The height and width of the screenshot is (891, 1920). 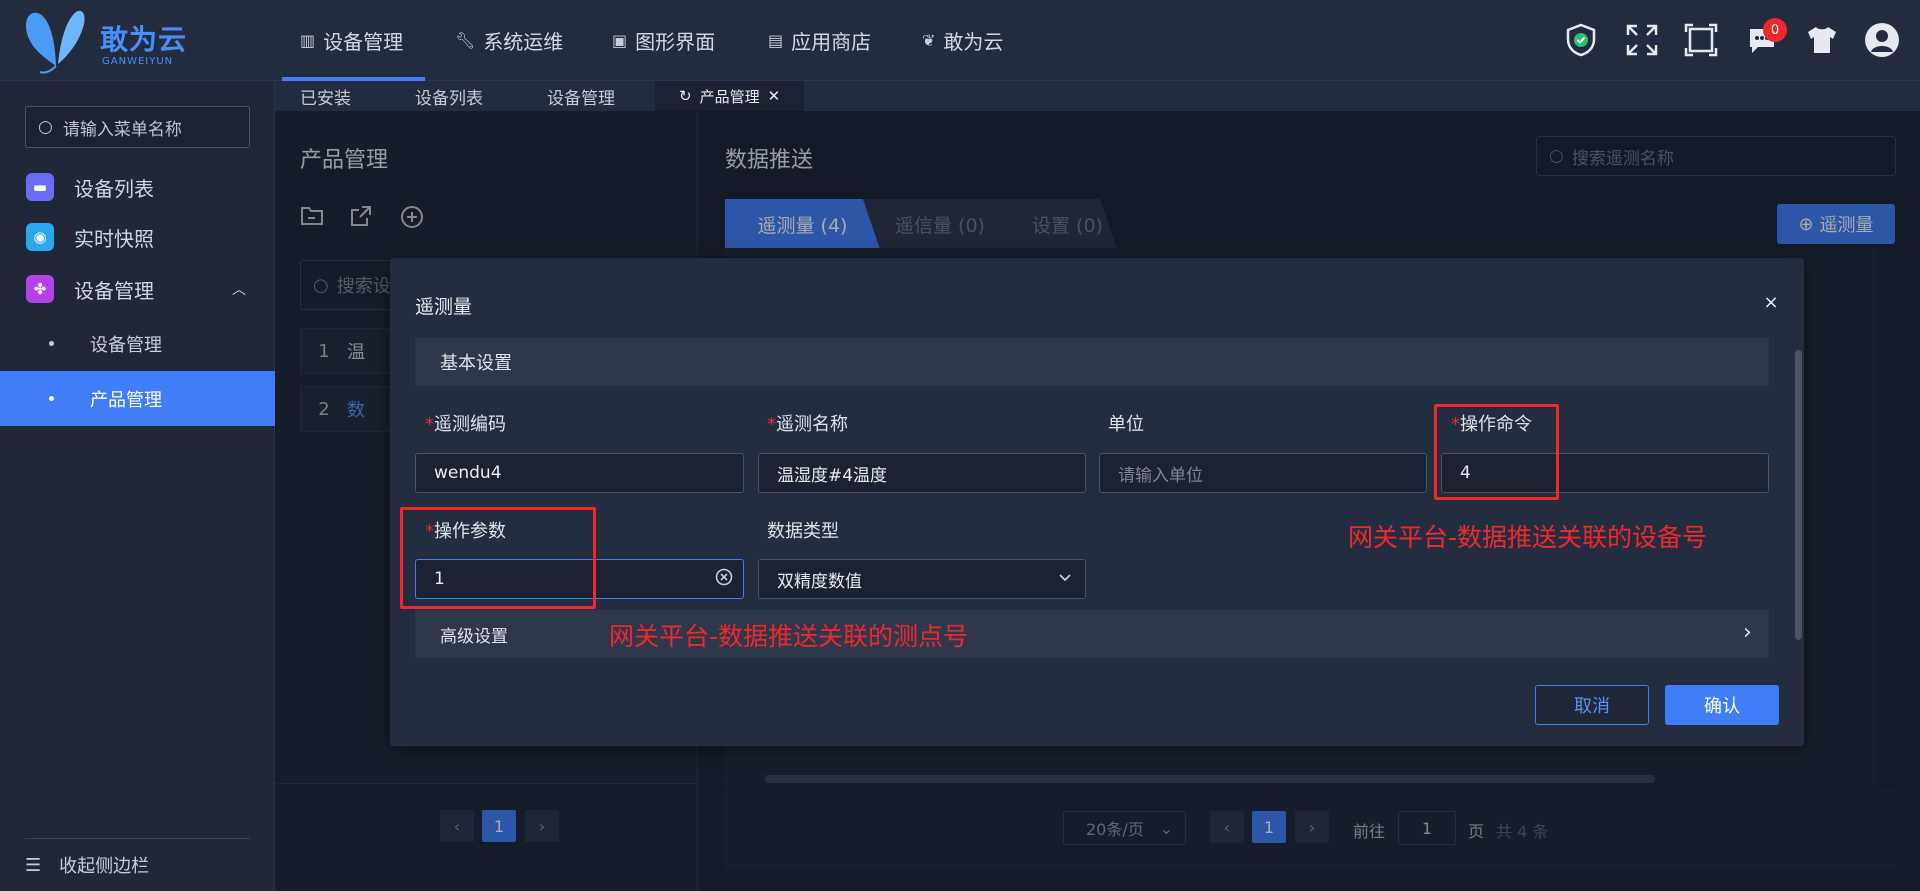 I want to click on tab-label: 已安装, so click(x=325, y=98).